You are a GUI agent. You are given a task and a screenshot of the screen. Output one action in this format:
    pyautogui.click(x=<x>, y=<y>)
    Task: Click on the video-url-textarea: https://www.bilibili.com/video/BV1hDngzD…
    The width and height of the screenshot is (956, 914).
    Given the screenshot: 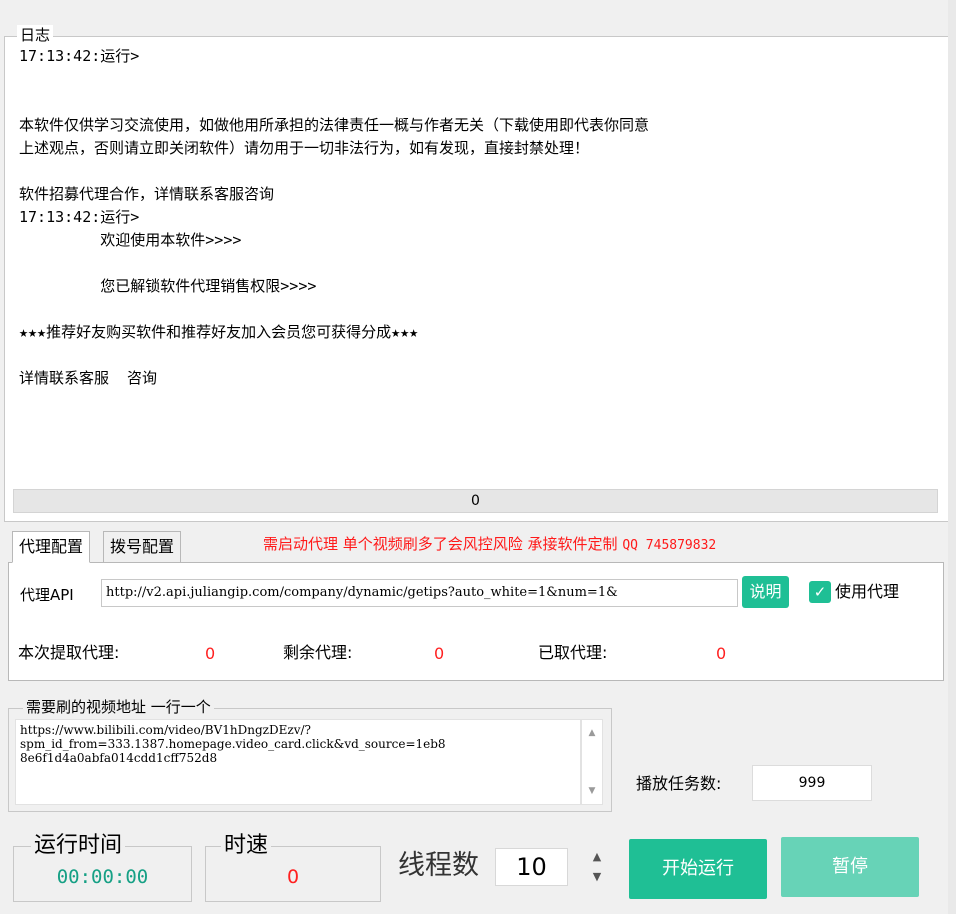 What is the action you would take?
    pyautogui.click(x=298, y=762)
    